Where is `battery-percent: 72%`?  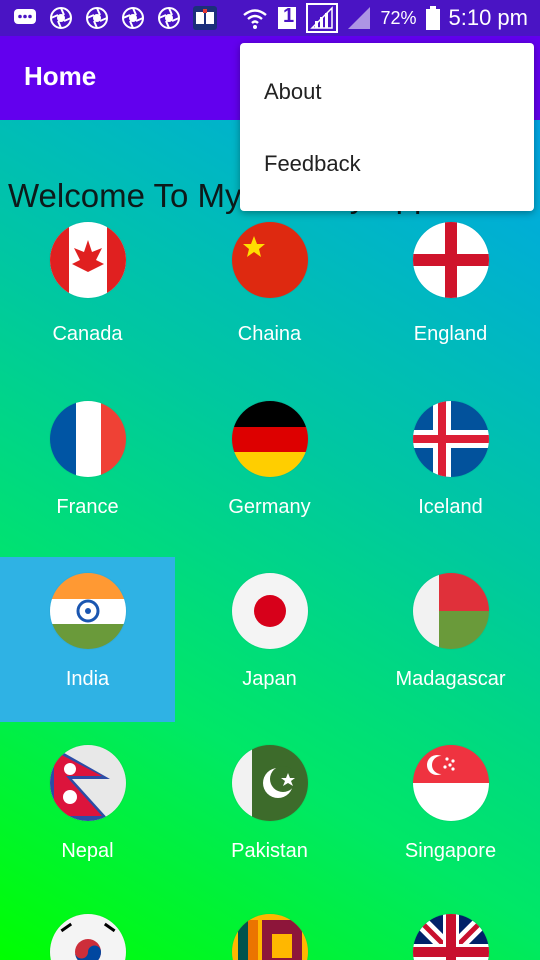
battery-percent: 72% is located at coordinates (398, 17).